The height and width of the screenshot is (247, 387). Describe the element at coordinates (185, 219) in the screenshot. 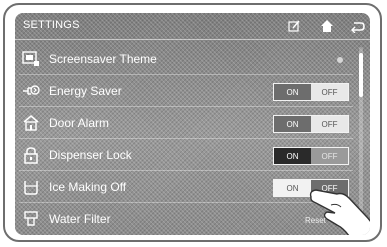

I see `row-water-filter: Water Filter Reset` at that location.